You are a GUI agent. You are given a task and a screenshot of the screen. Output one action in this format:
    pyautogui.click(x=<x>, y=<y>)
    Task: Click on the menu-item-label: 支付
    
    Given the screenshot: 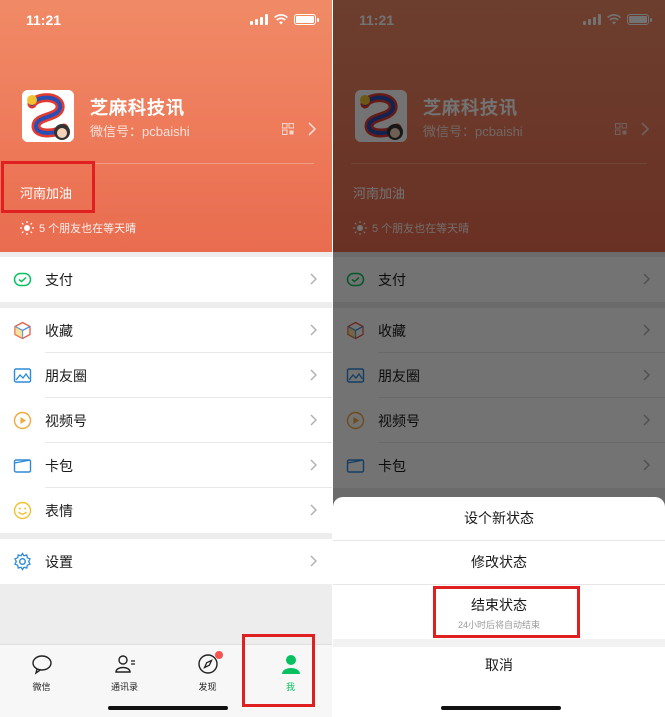 What is the action you would take?
    pyautogui.click(x=59, y=280)
    